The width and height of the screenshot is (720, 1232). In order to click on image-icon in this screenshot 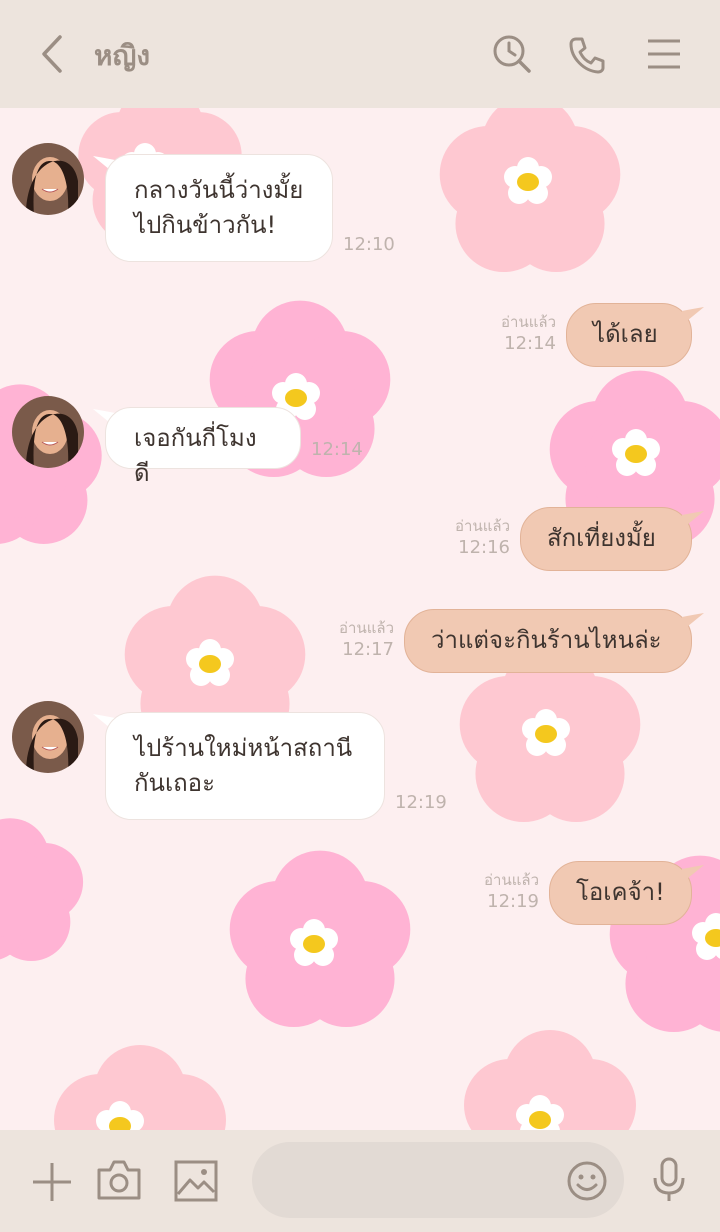, I will do `click(196, 1181)`.